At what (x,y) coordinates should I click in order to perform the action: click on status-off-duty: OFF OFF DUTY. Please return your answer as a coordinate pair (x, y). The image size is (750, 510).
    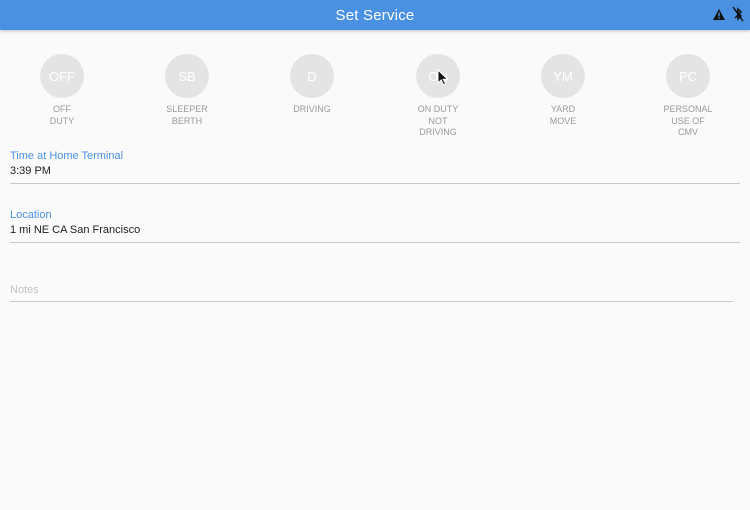
    Looking at the image, I should click on (62, 90).